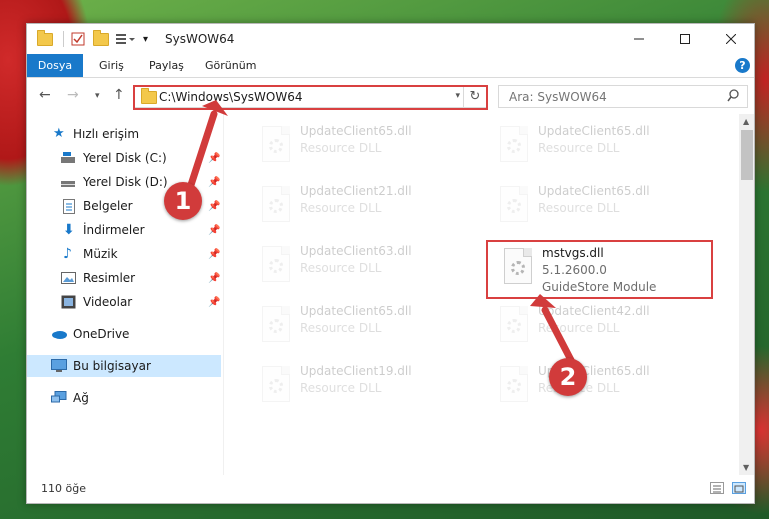 This screenshot has height=519, width=769. I want to click on sidebar-item-network: Ağ, so click(124, 398).